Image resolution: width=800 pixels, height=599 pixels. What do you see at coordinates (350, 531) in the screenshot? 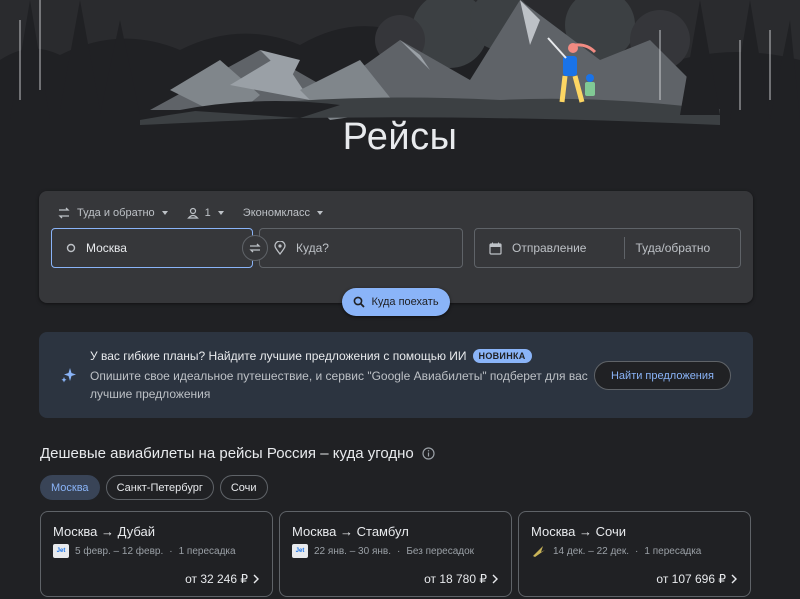
I see `card-route: Москва → Стамбул` at bounding box center [350, 531].